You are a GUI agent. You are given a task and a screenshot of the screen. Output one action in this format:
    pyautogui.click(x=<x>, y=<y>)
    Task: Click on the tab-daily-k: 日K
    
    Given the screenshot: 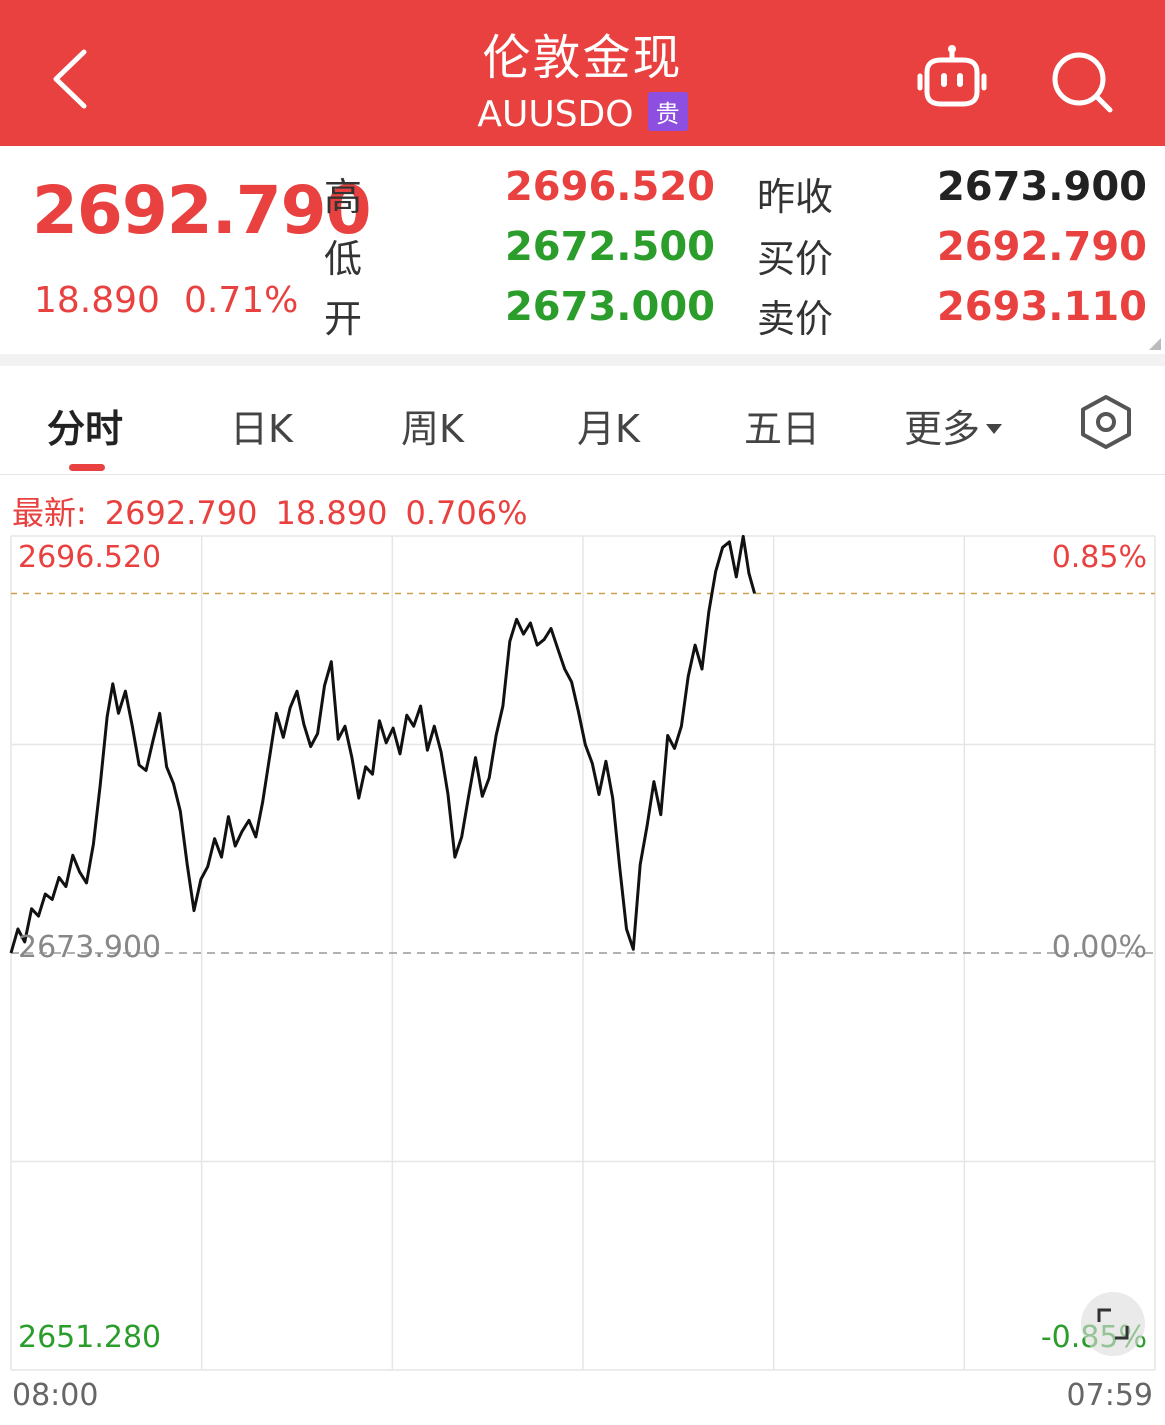 What is the action you would take?
    pyautogui.click(x=261, y=425)
    